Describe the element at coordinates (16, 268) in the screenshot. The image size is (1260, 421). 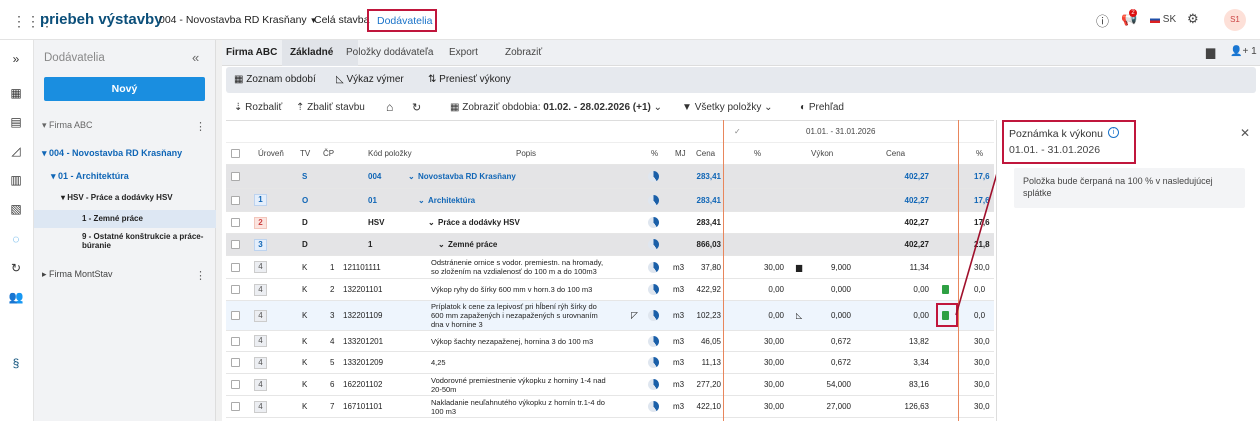
I see `refresh-cycle-icon: ↻` at that location.